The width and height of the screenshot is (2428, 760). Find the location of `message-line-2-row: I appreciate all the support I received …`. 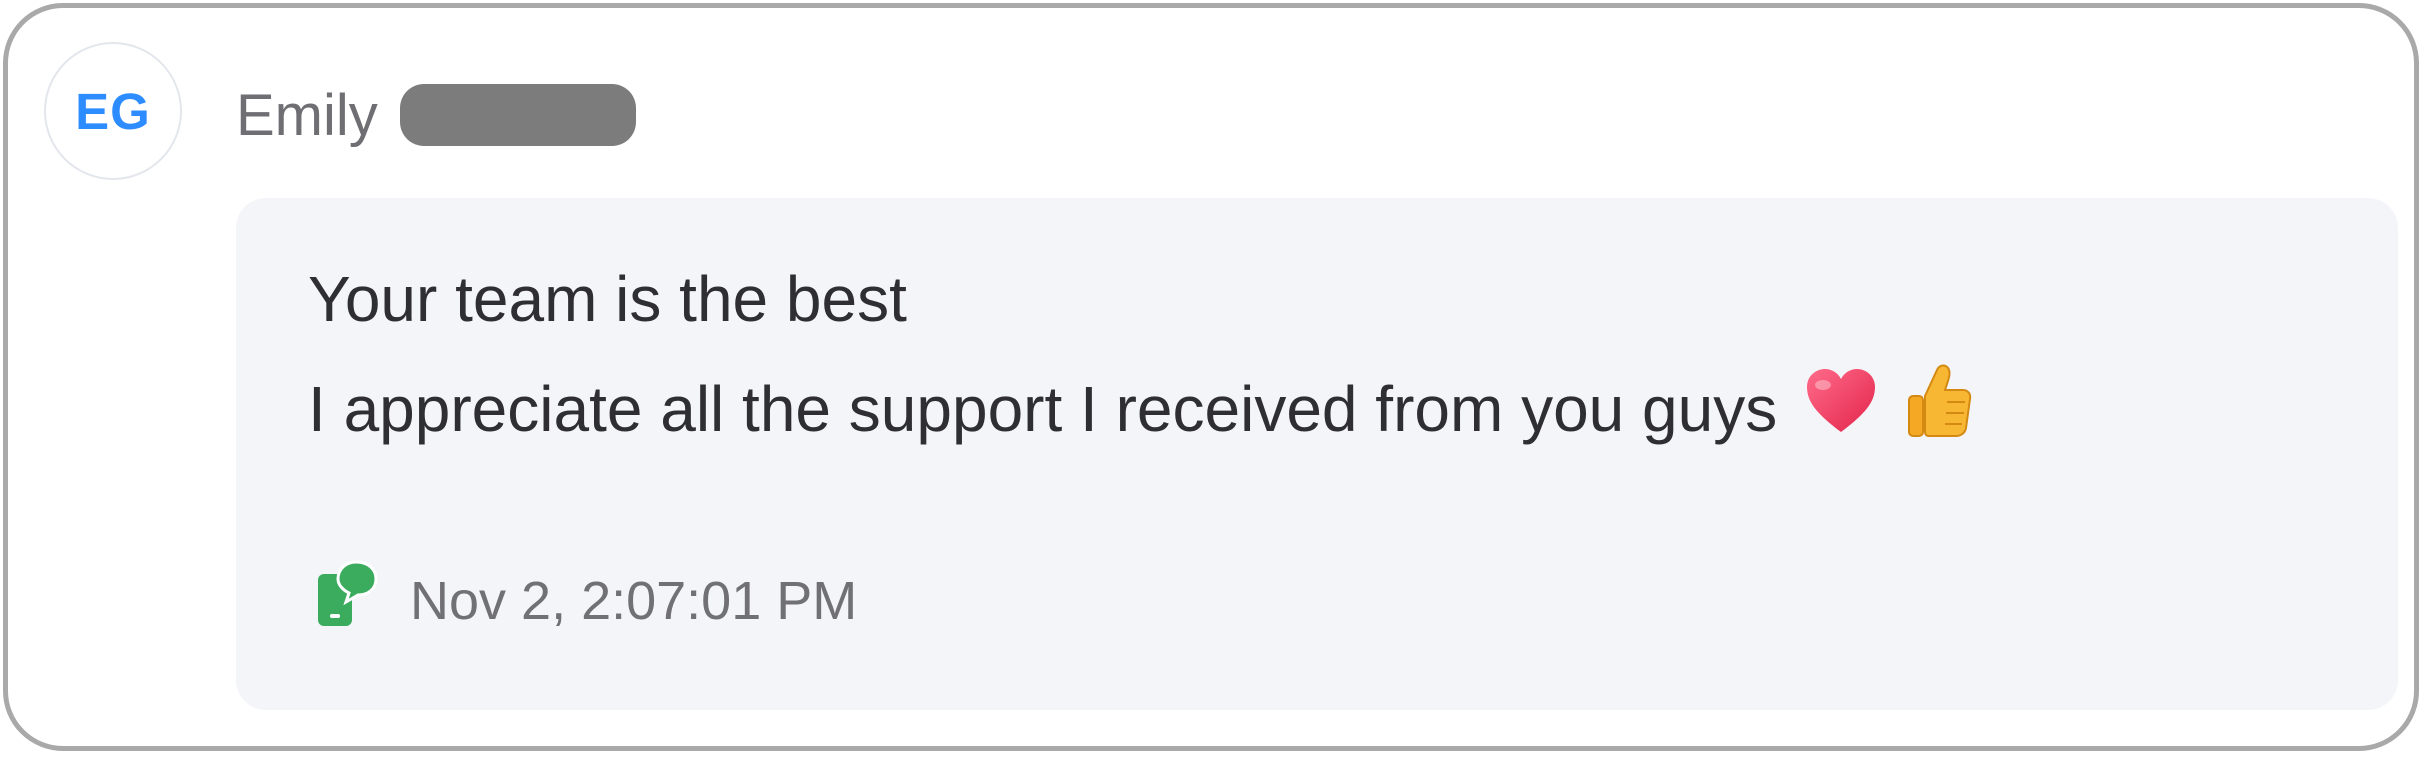

message-line-2-row: I appreciate all the support I received … is located at coordinates (1140, 408).